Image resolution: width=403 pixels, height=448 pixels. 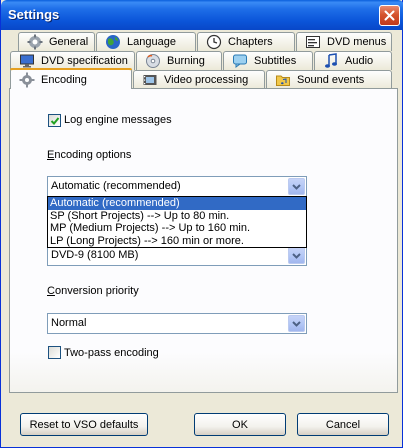 What do you see at coordinates (177, 241) in the screenshot?
I see `list-item: LP (Long Projects) --> 160 min or more.` at bounding box center [177, 241].